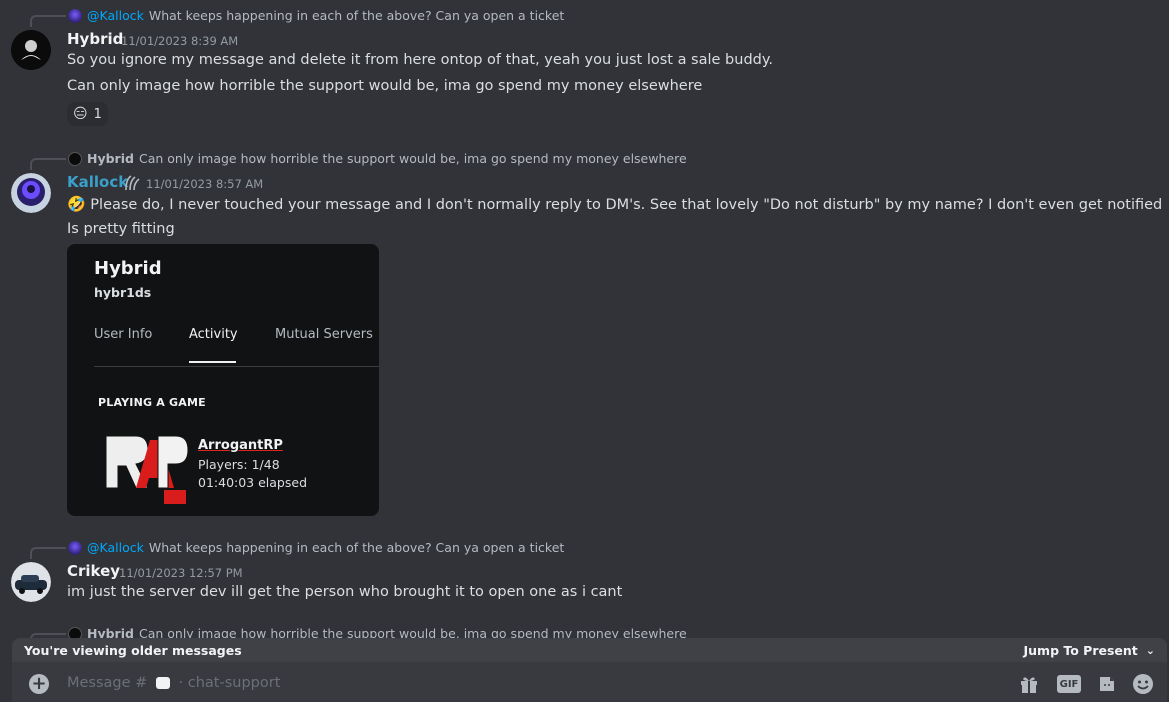 The height and width of the screenshot is (702, 1169). What do you see at coordinates (1080, 650) in the screenshot?
I see `jump-to-present-label: Jump To Present` at bounding box center [1080, 650].